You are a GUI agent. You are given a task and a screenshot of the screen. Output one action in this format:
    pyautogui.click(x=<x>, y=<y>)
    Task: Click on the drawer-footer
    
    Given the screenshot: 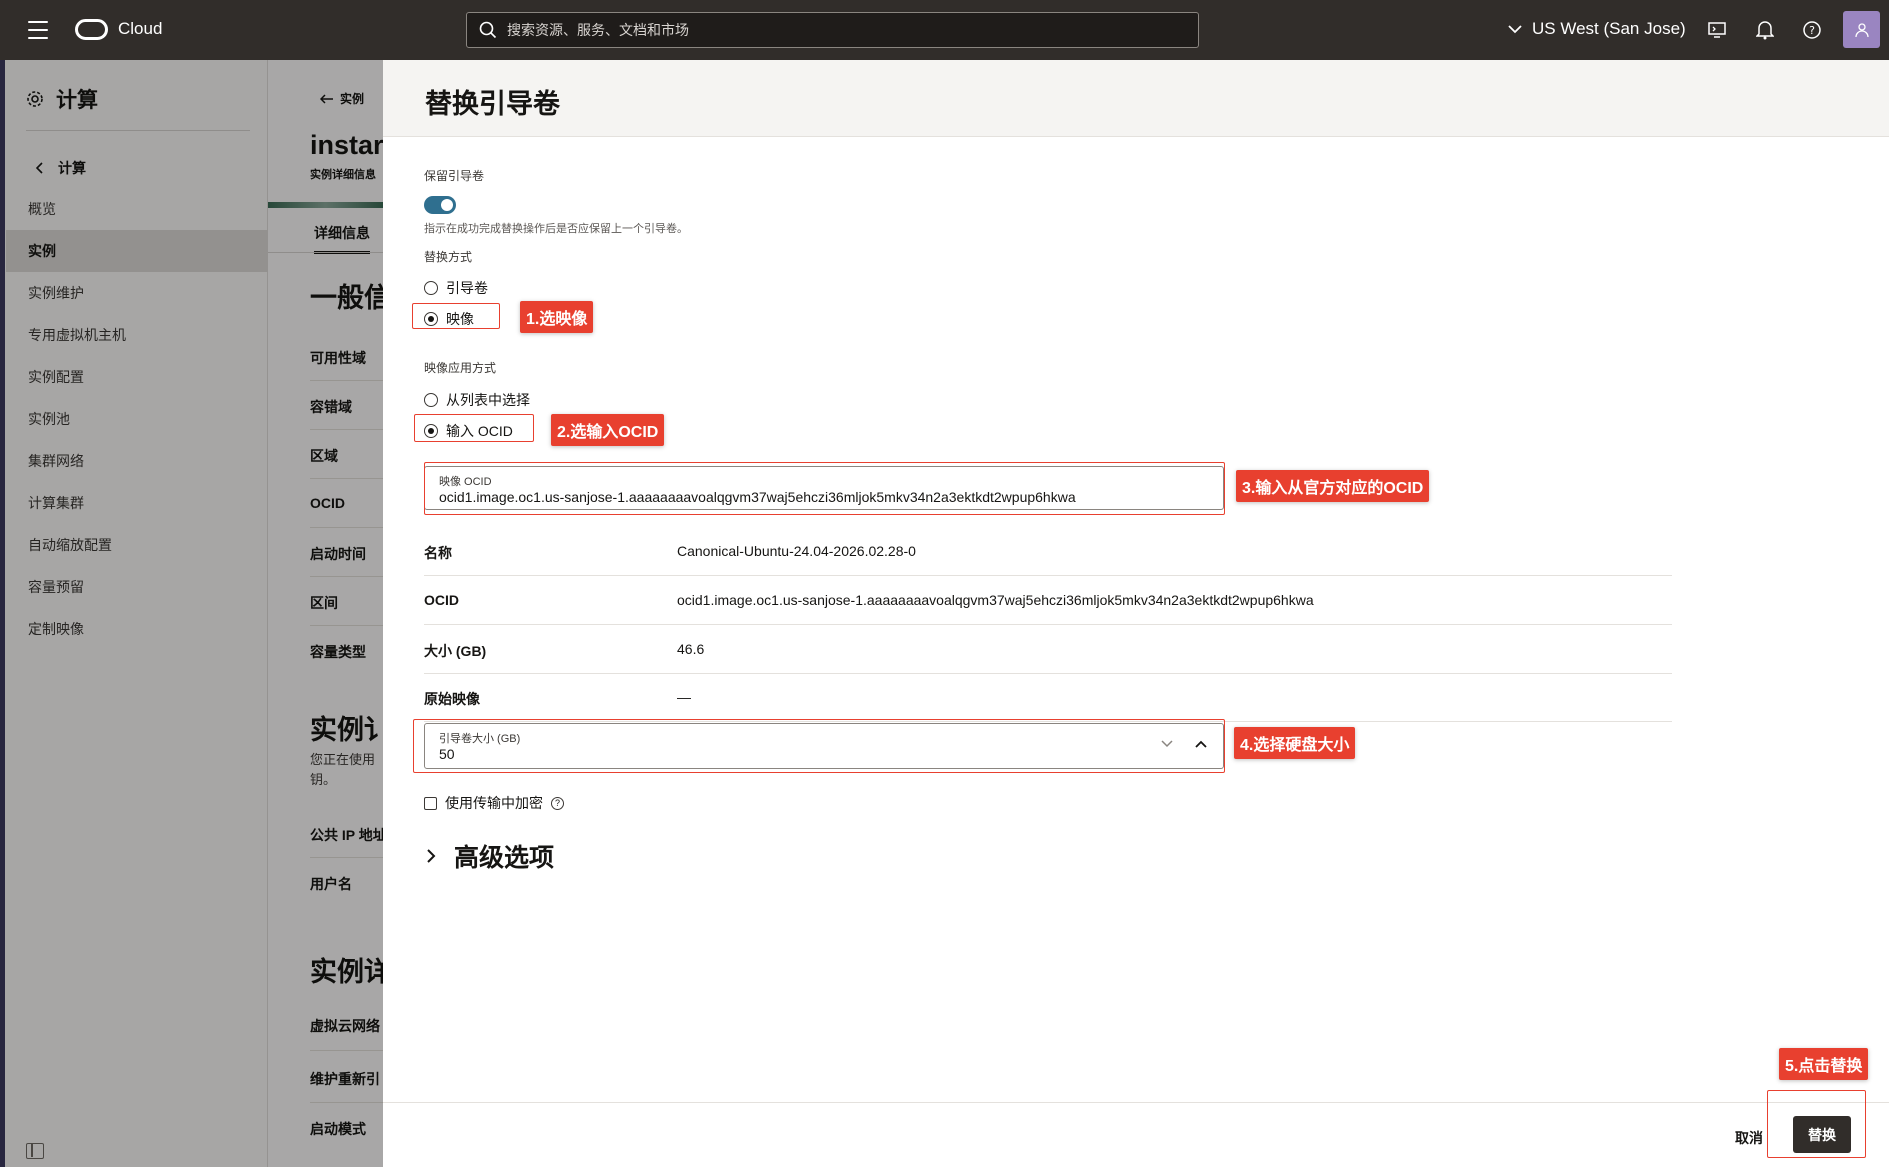 What is the action you would take?
    pyautogui.click(x=1136, y=1134)
    